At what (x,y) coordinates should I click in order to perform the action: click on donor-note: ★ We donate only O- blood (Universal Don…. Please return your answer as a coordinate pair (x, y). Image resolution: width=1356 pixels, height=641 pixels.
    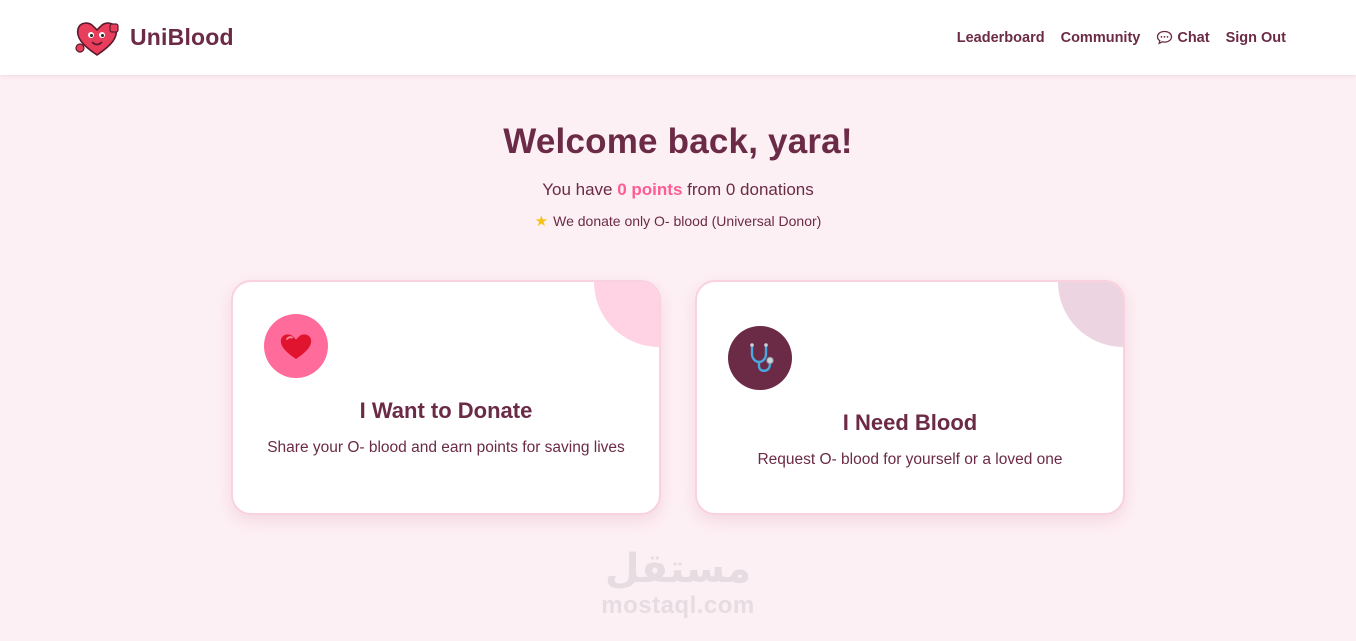
    Looking at the image, I should click on (678, 221).